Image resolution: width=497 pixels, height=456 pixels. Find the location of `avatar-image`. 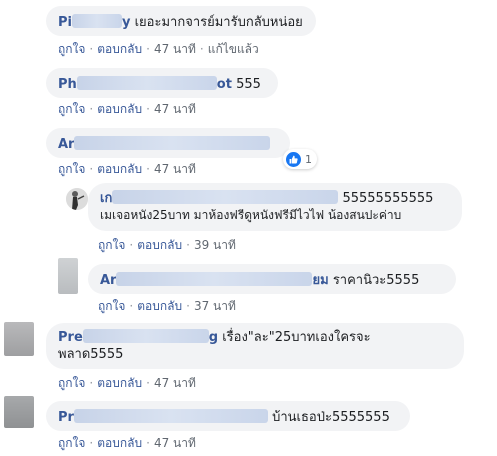

avatar-image is located at coordinates (77, 199).